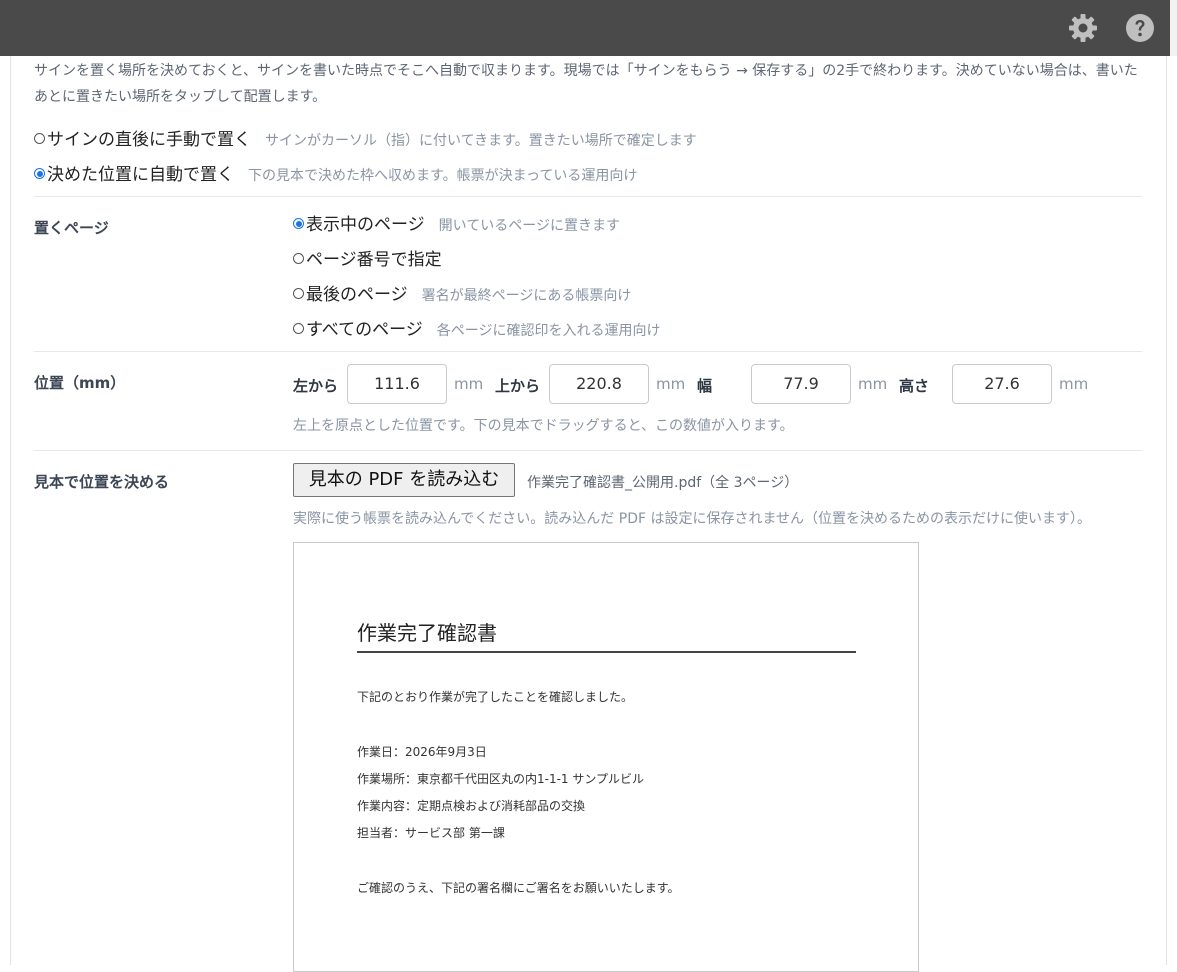 The image size is (1177, 972). I want to click on page-all-label: すべてのページ, so click(364, 330).